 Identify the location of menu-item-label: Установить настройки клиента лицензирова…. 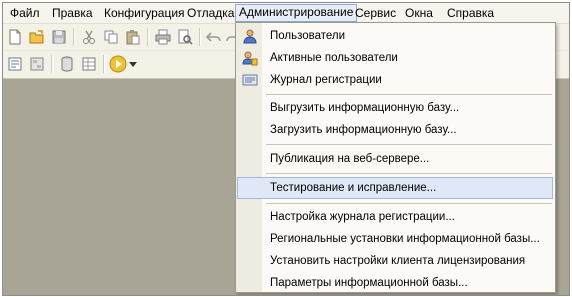
(398, 261).